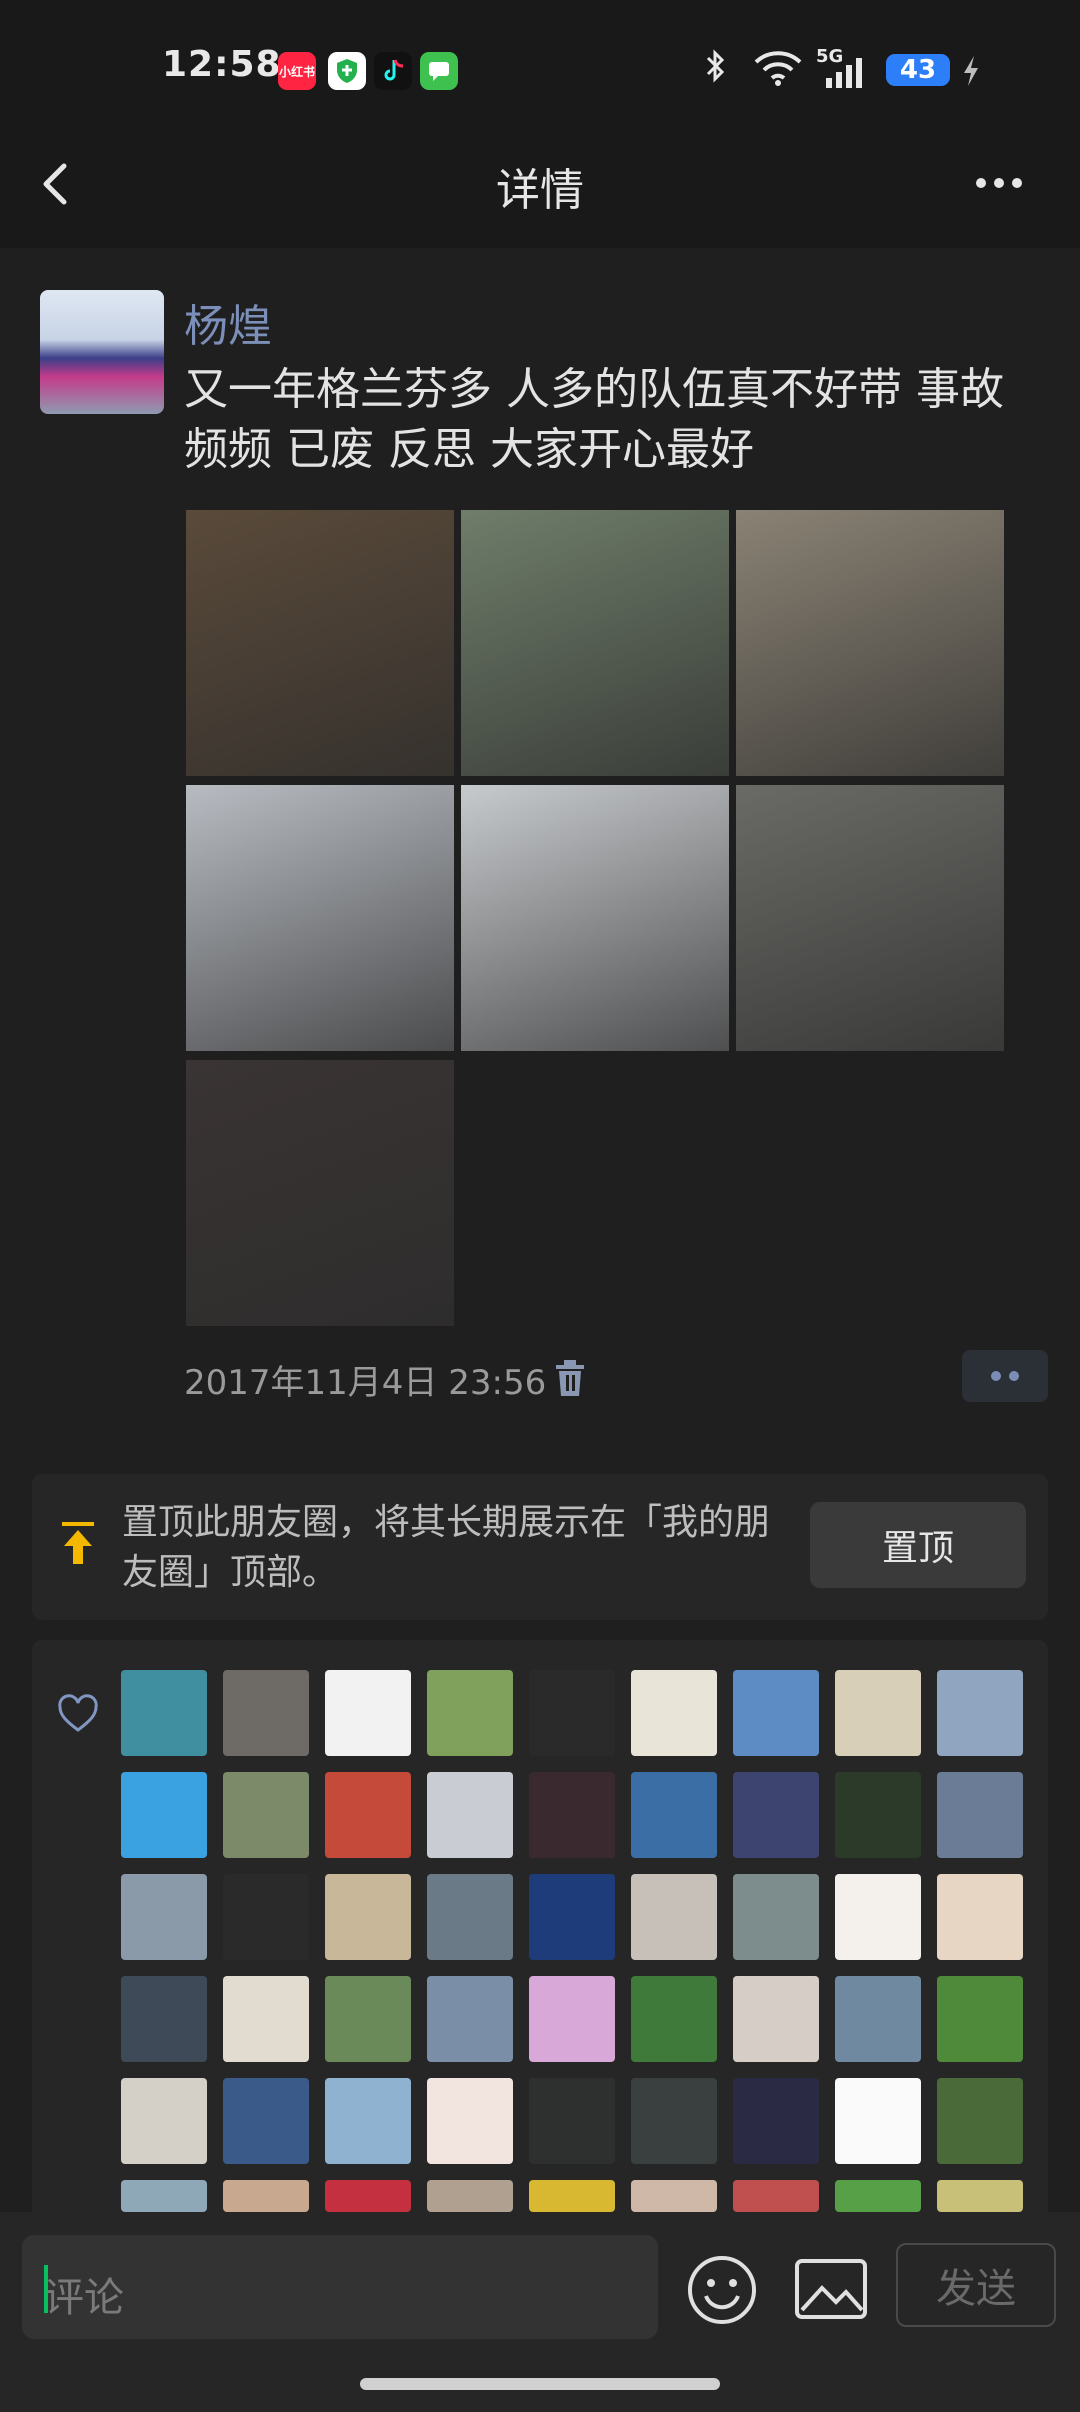 This screenshot has width=1080, height=2412. I want to click on status-time: 12:58, so click(222, 64).